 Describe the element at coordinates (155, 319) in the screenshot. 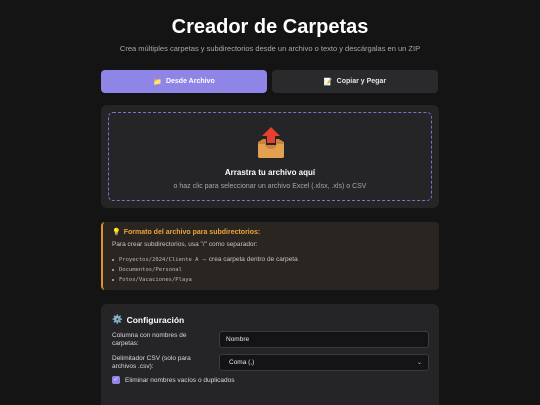

I see `config-heading: Configuración` at that location.